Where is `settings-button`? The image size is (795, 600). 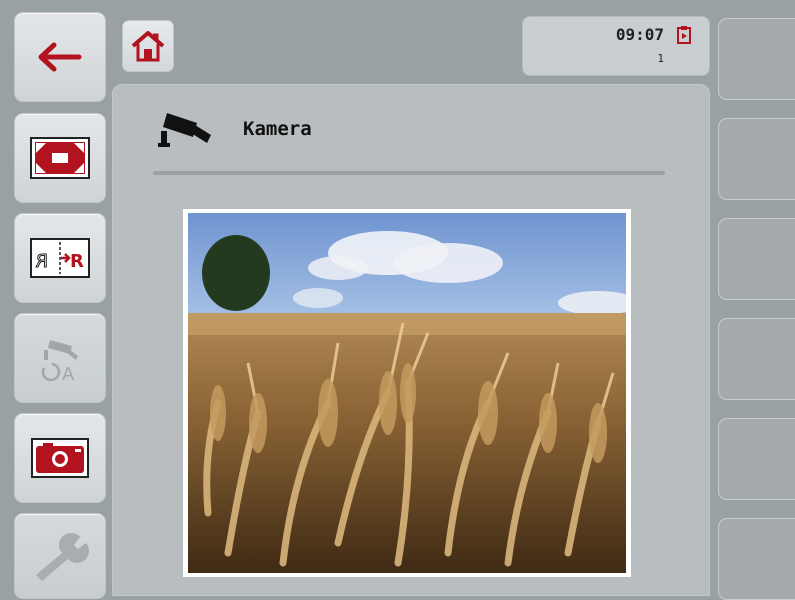
settings-button is located at coordinates (60, 556).